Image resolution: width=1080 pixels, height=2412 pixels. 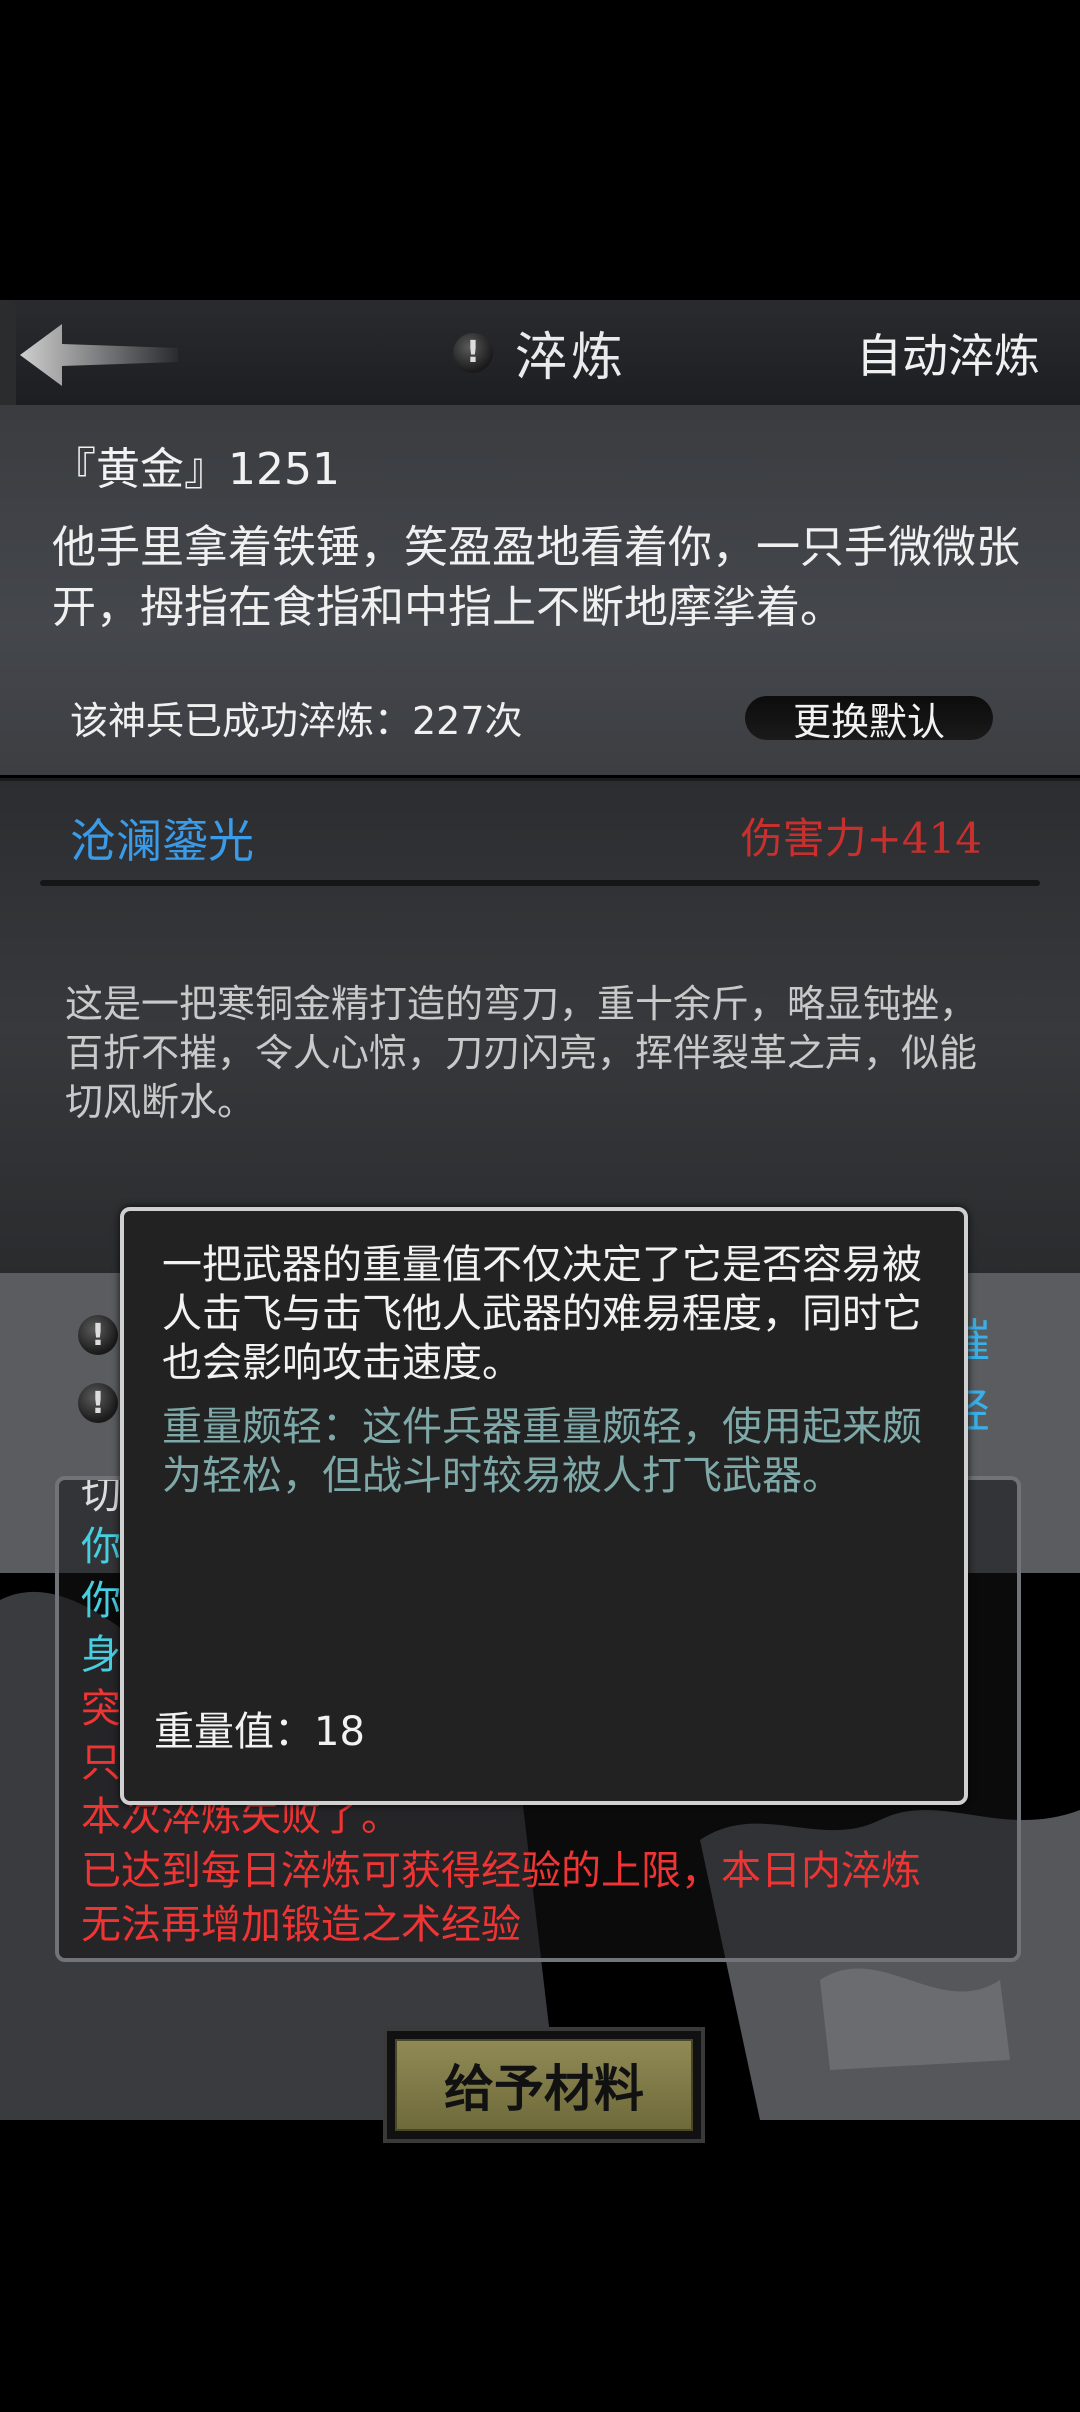 I want to click on give-material-label: 给予材料, so click(x=544, y=2085).